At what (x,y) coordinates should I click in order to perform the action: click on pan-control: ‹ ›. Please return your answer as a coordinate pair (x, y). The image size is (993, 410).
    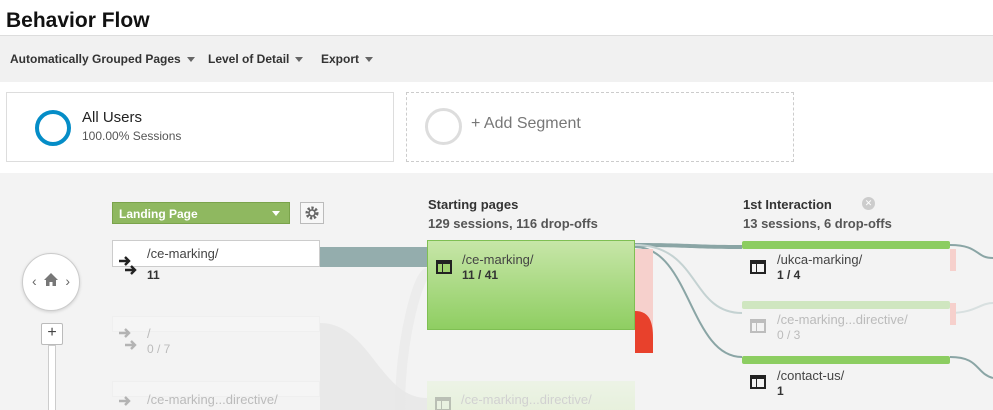
    Looking at the image, I should click on (51, 282).